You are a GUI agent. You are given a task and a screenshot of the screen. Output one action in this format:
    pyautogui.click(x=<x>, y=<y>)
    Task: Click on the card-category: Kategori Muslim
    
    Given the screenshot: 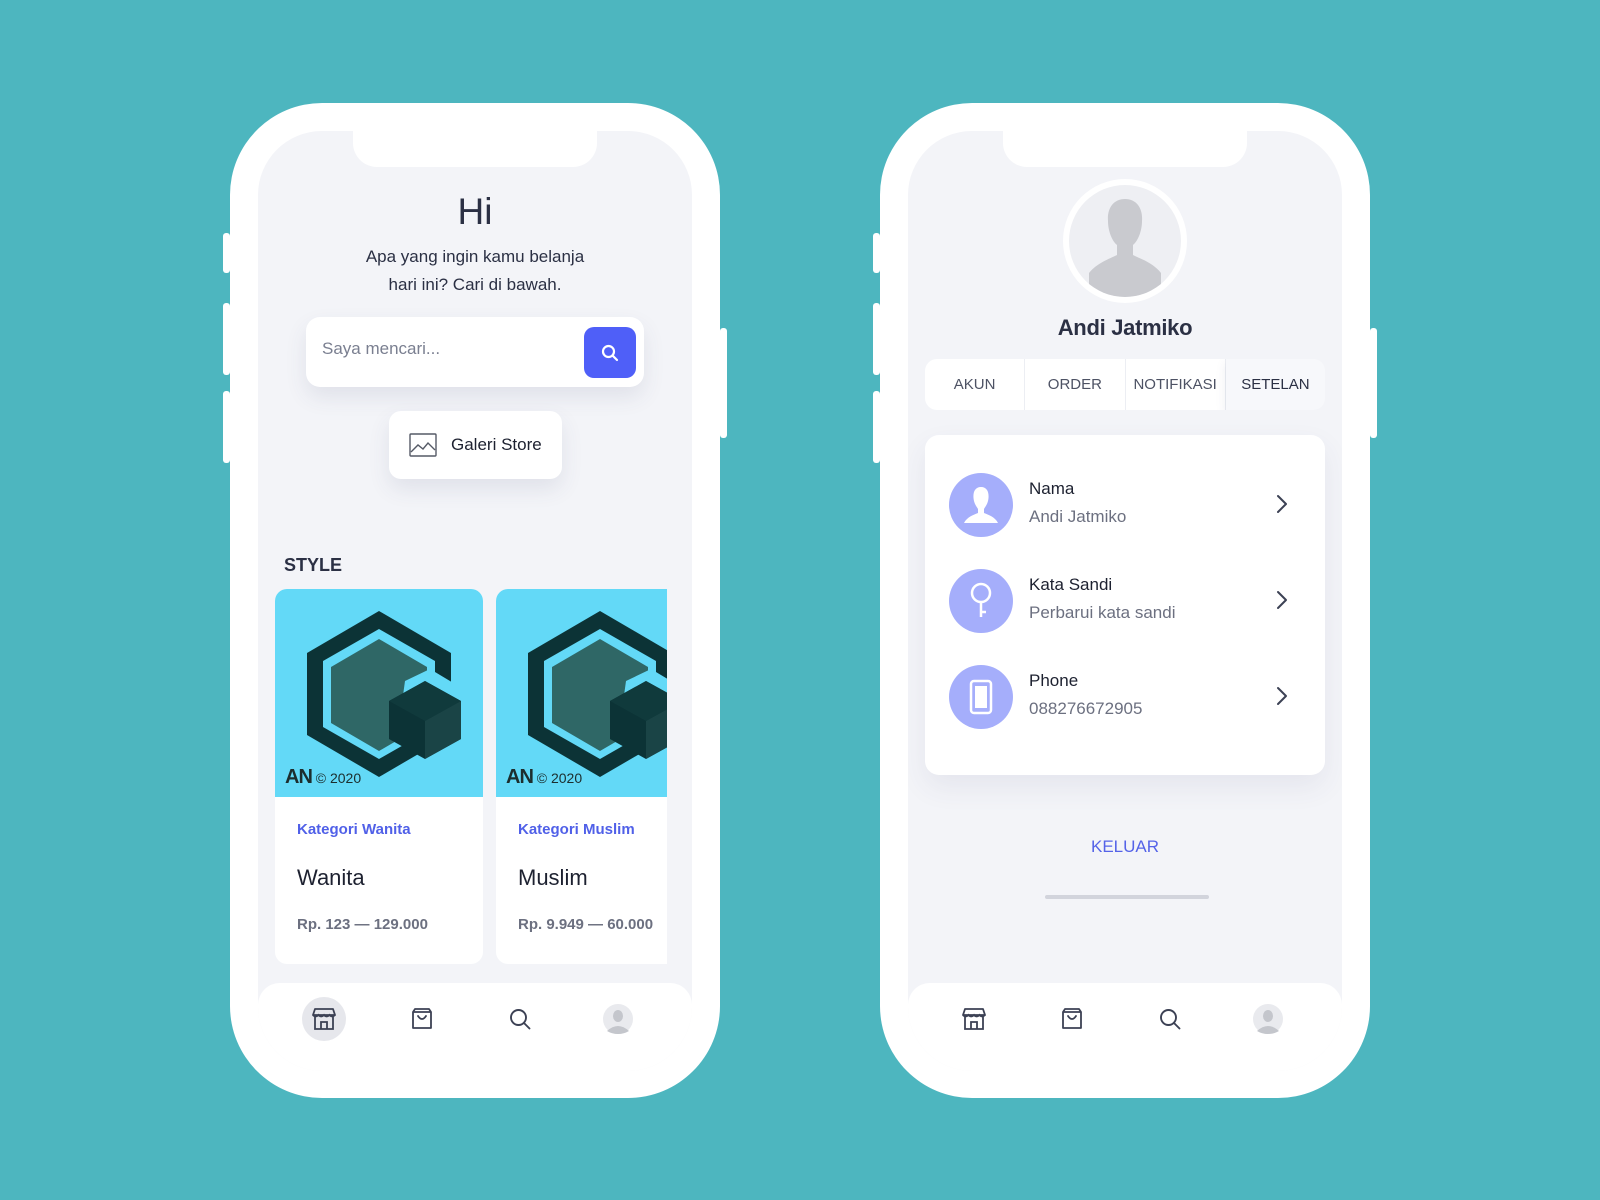 What is the action you would take?
    pyautogui.click(x=576, y=829)
    